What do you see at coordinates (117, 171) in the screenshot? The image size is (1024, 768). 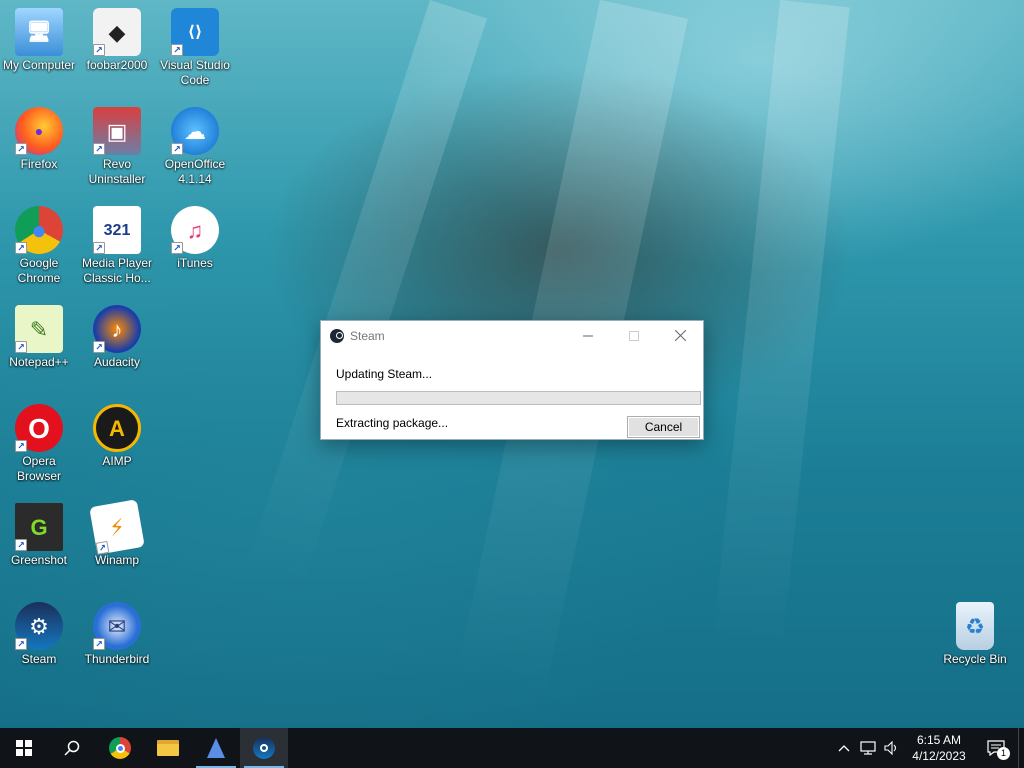 I see `desktop-icon-label: Revo Uninstaller` at bounding box center [117, 171].